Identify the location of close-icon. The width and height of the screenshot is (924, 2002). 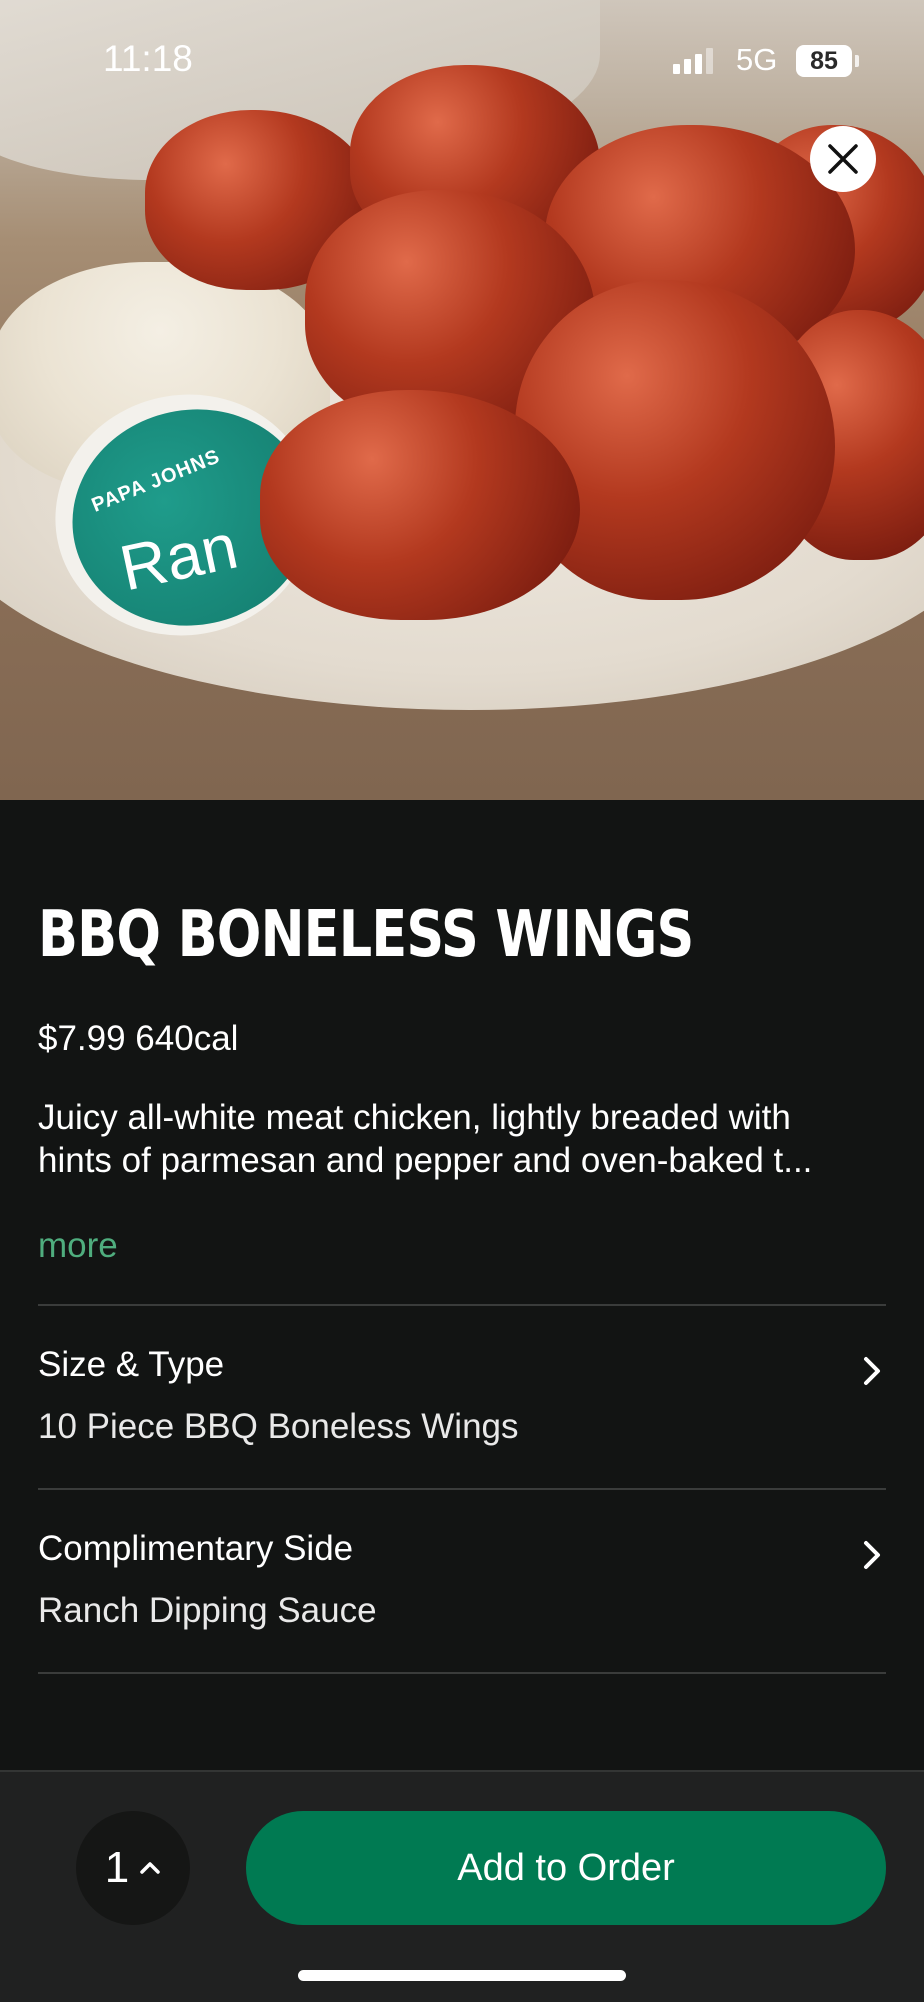
(843, 159).